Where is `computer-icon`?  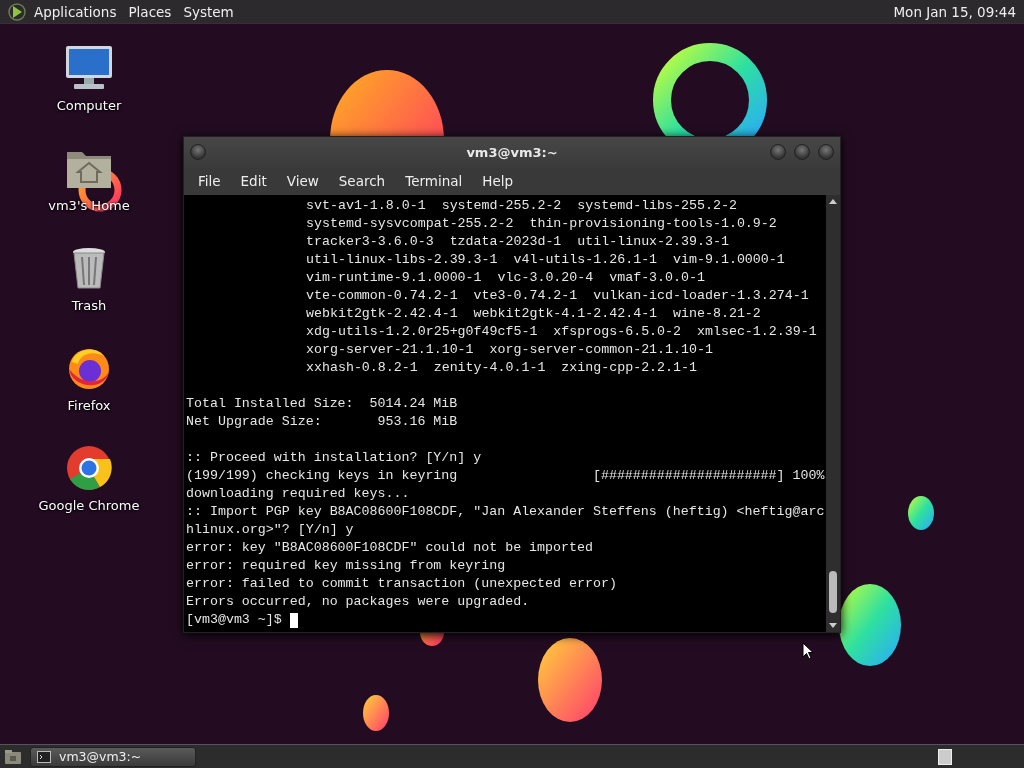 computer-icon is located at coordinates (89, 68).